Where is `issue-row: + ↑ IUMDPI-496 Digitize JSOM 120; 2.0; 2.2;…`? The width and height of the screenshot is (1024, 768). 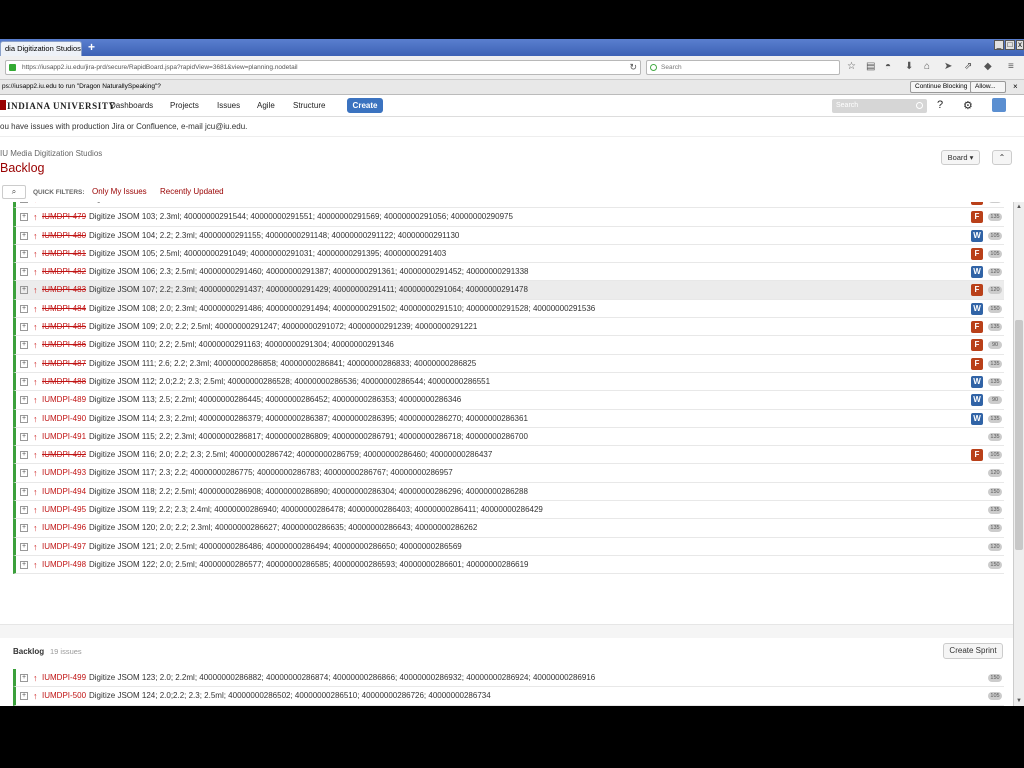
issue-row: + ↑ IUMDPI-496 Digitize JSOM 120; 2.0; 2.2;… is located at coordinates (508, 528).